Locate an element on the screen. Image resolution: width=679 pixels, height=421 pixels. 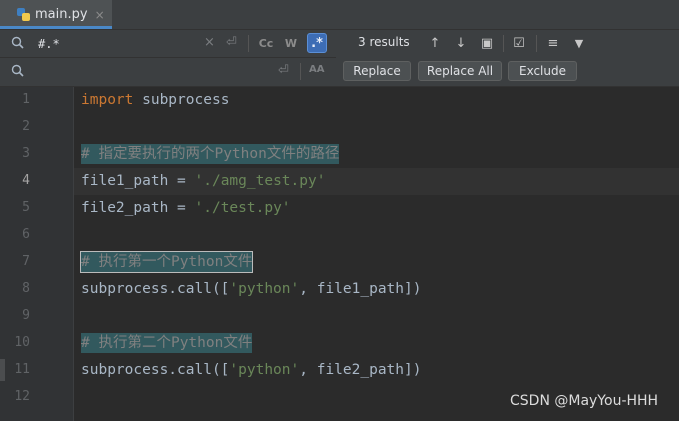
code-text: file1_path = is located at coordinates (138, 181).